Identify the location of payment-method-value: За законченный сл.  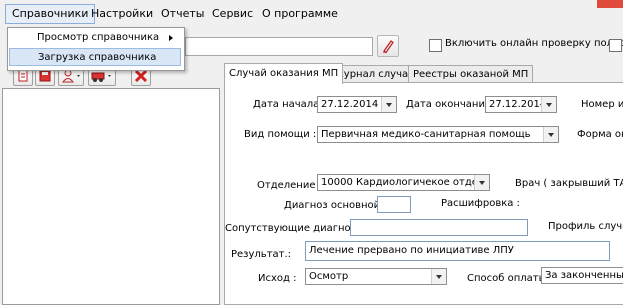
(584, 275).